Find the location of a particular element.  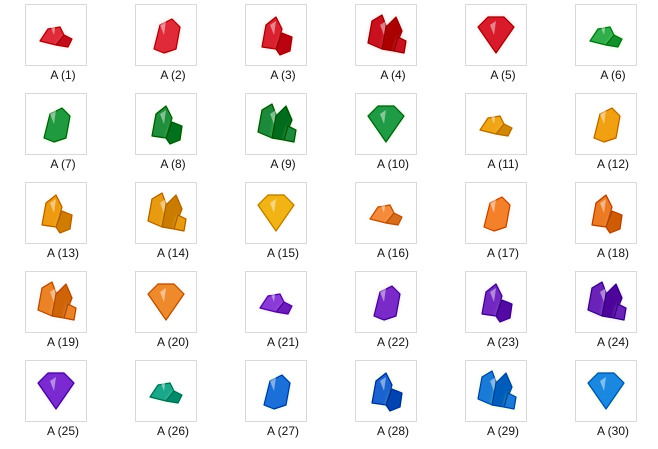

file-name-label: A (1) is located at coordinates (63, 75).